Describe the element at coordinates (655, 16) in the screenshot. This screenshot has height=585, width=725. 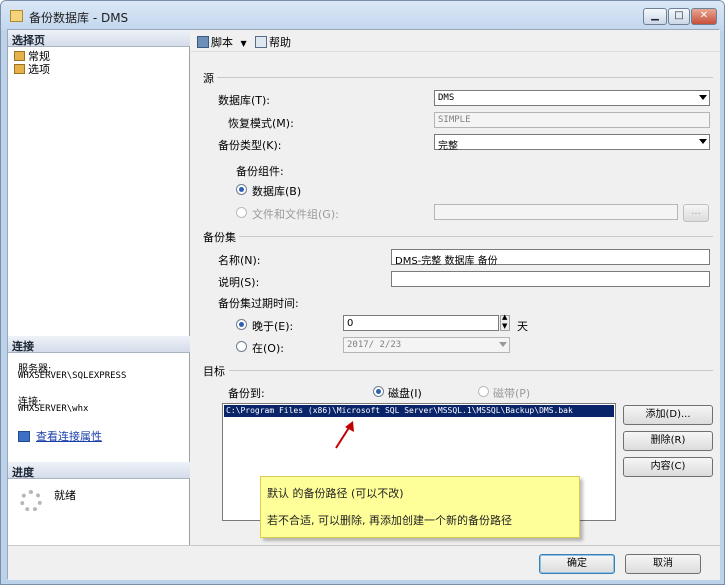
I see `minimize-button: ▁` at that location.